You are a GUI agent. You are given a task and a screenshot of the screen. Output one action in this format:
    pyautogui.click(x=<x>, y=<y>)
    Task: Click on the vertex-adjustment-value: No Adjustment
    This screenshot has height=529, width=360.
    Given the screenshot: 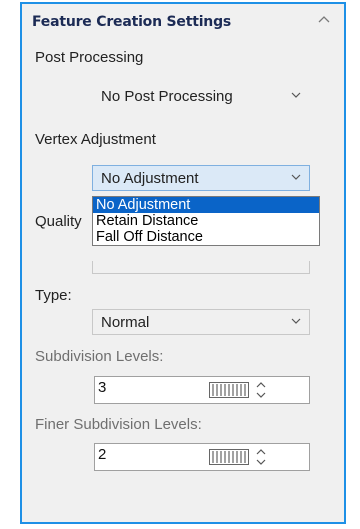 What is the action you would take?
    pyautogui.click(x=150, y=178)
    